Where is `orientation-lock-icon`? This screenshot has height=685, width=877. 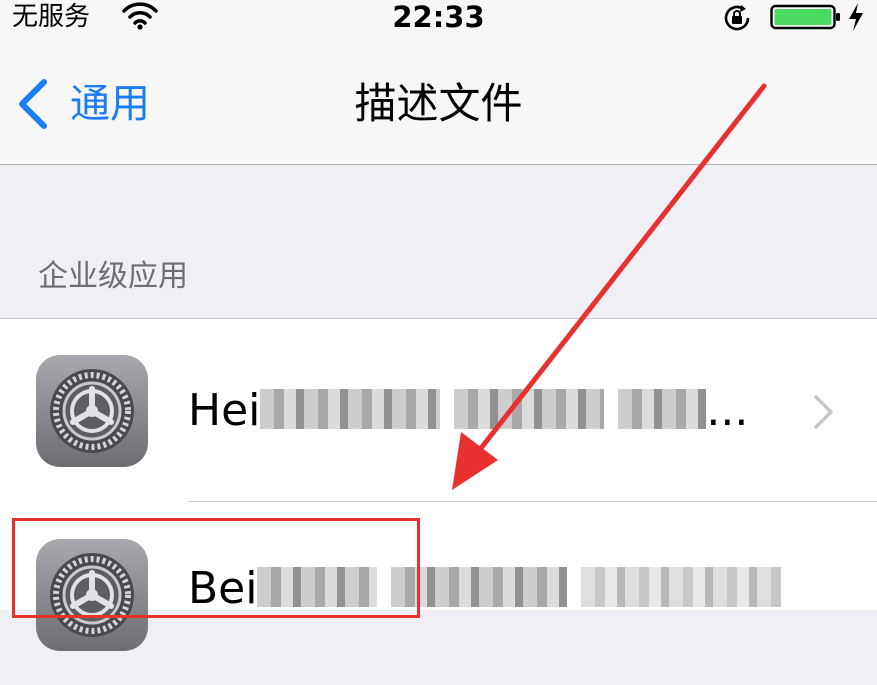 orientation-lock-icon is located at coordinates (737, 18).